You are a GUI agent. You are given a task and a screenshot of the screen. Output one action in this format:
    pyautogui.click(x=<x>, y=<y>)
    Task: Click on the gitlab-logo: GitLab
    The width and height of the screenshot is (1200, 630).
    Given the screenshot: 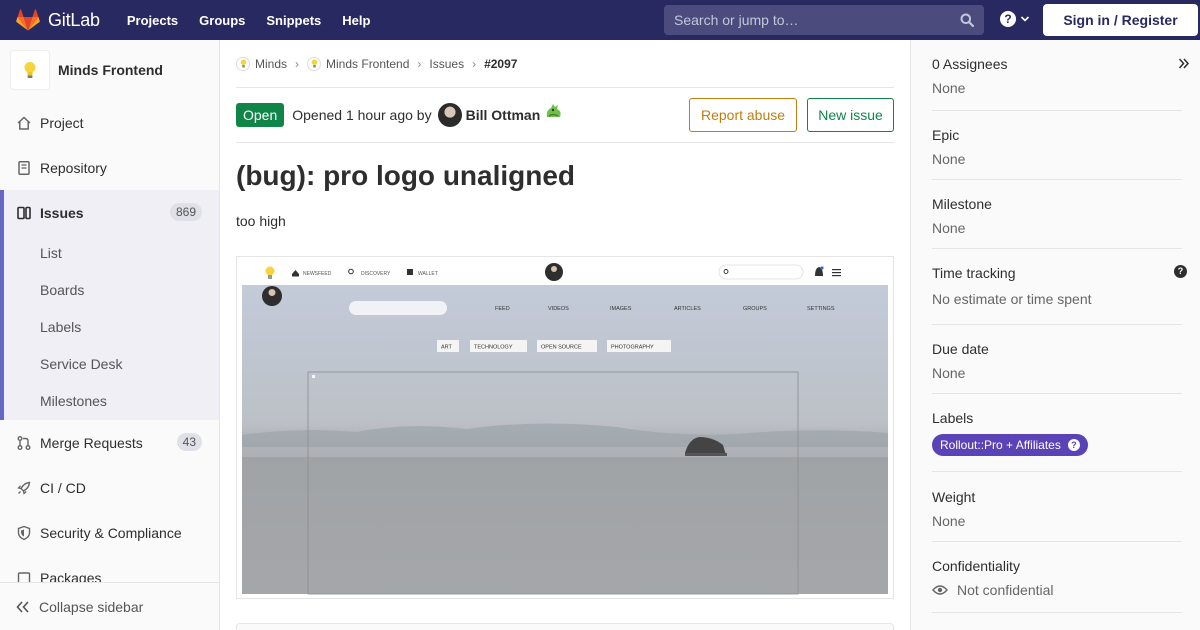 What is the action you would take?
    pyautogui.click(x=58, y=20)
    